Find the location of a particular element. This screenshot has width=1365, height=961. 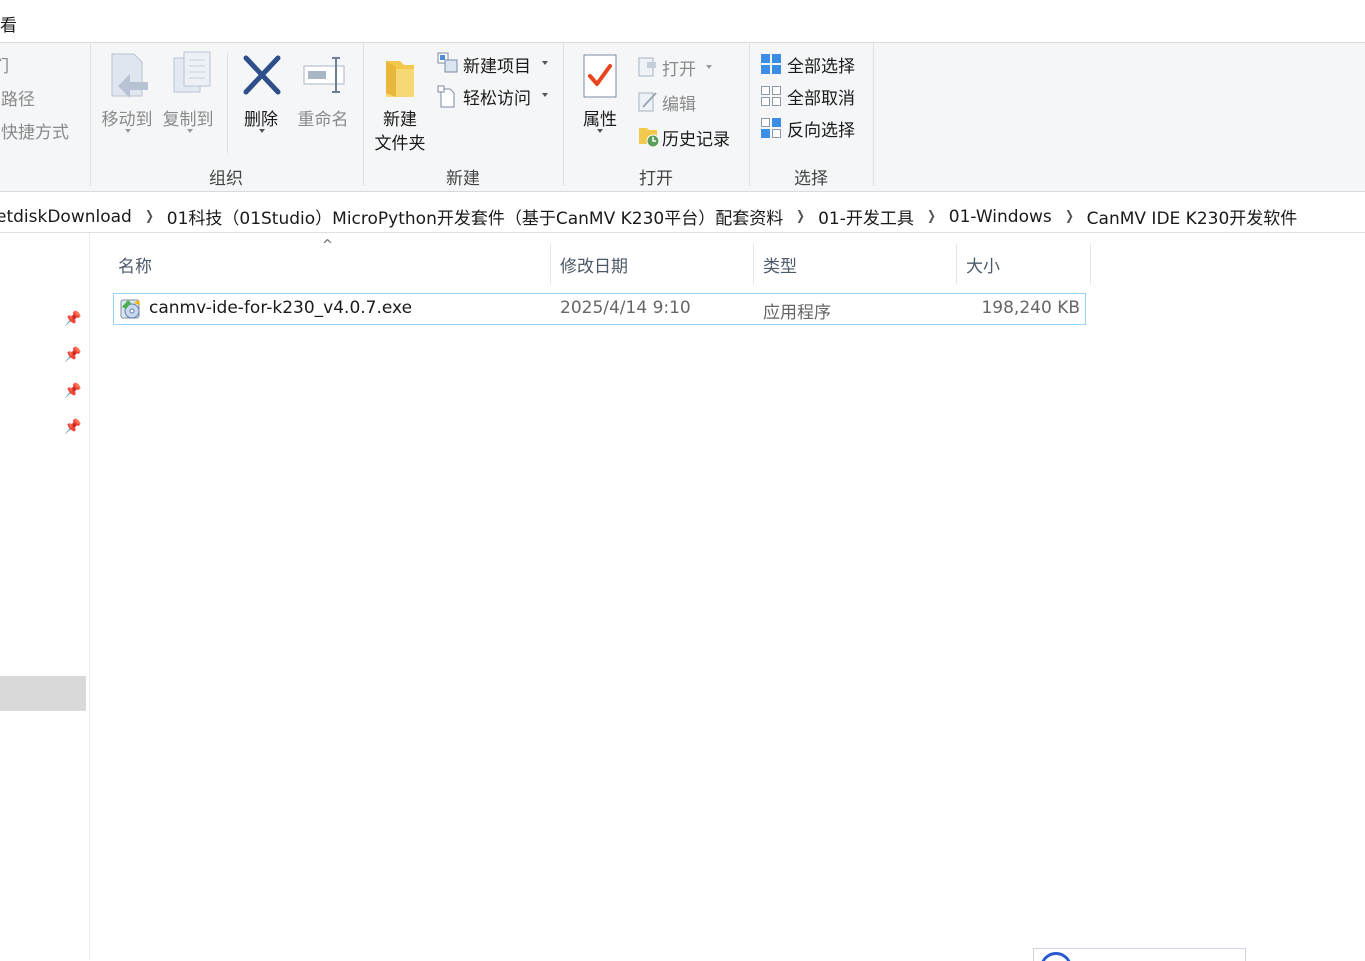

rename-button: 重命名 is located at coordinates (323, 117).